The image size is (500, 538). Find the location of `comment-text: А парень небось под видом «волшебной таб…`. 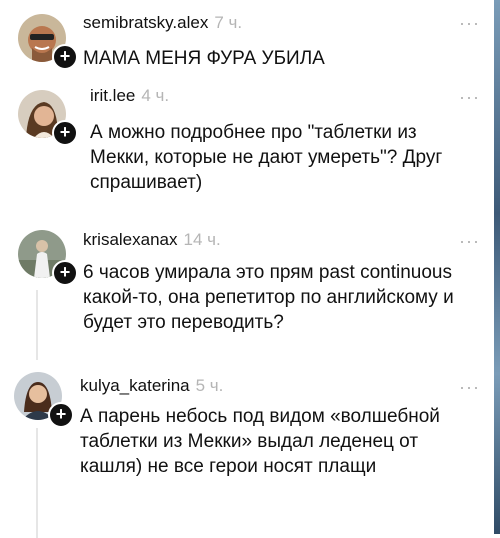

comment-text: А парень небось под видом «волшебной таб… is located at coordinates (260, 441).